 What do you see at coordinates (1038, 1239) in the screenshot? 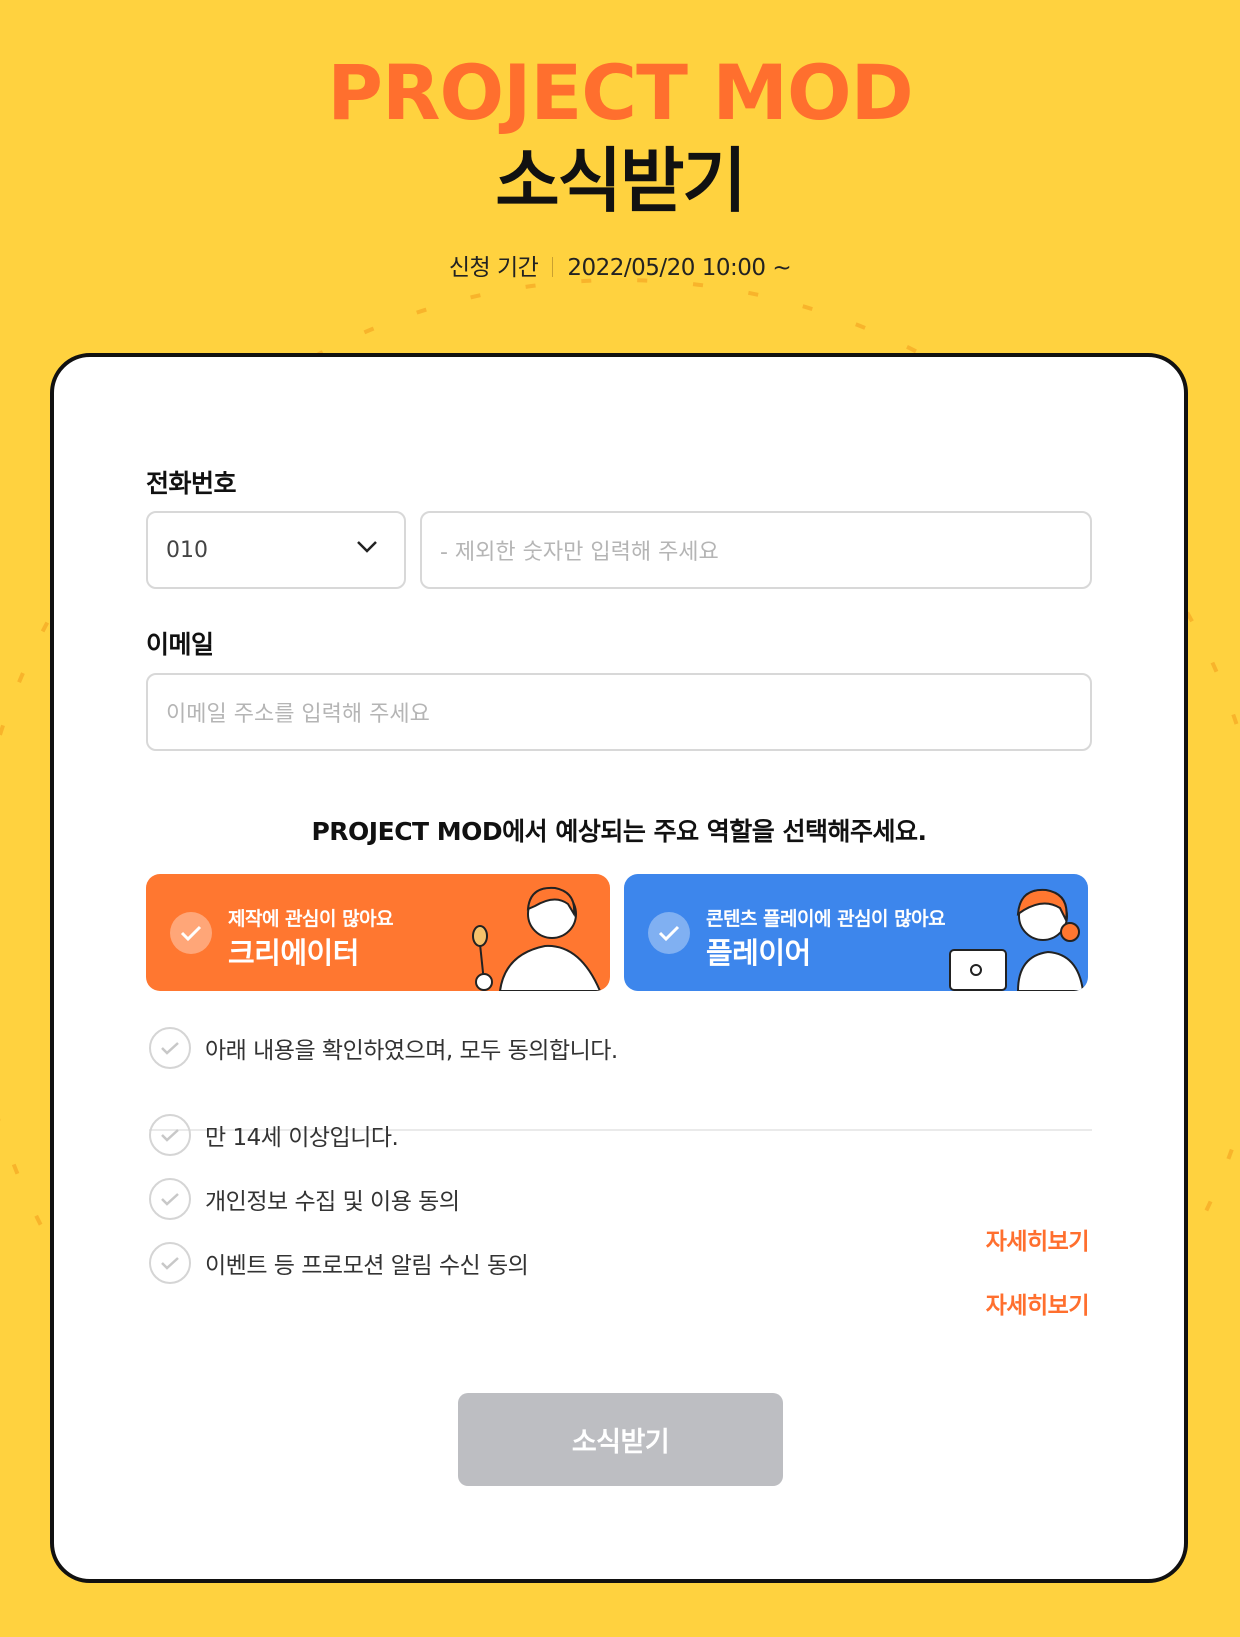
I see `privacy-details-link: 자세히보기` at bounding box center [1038, 1239].